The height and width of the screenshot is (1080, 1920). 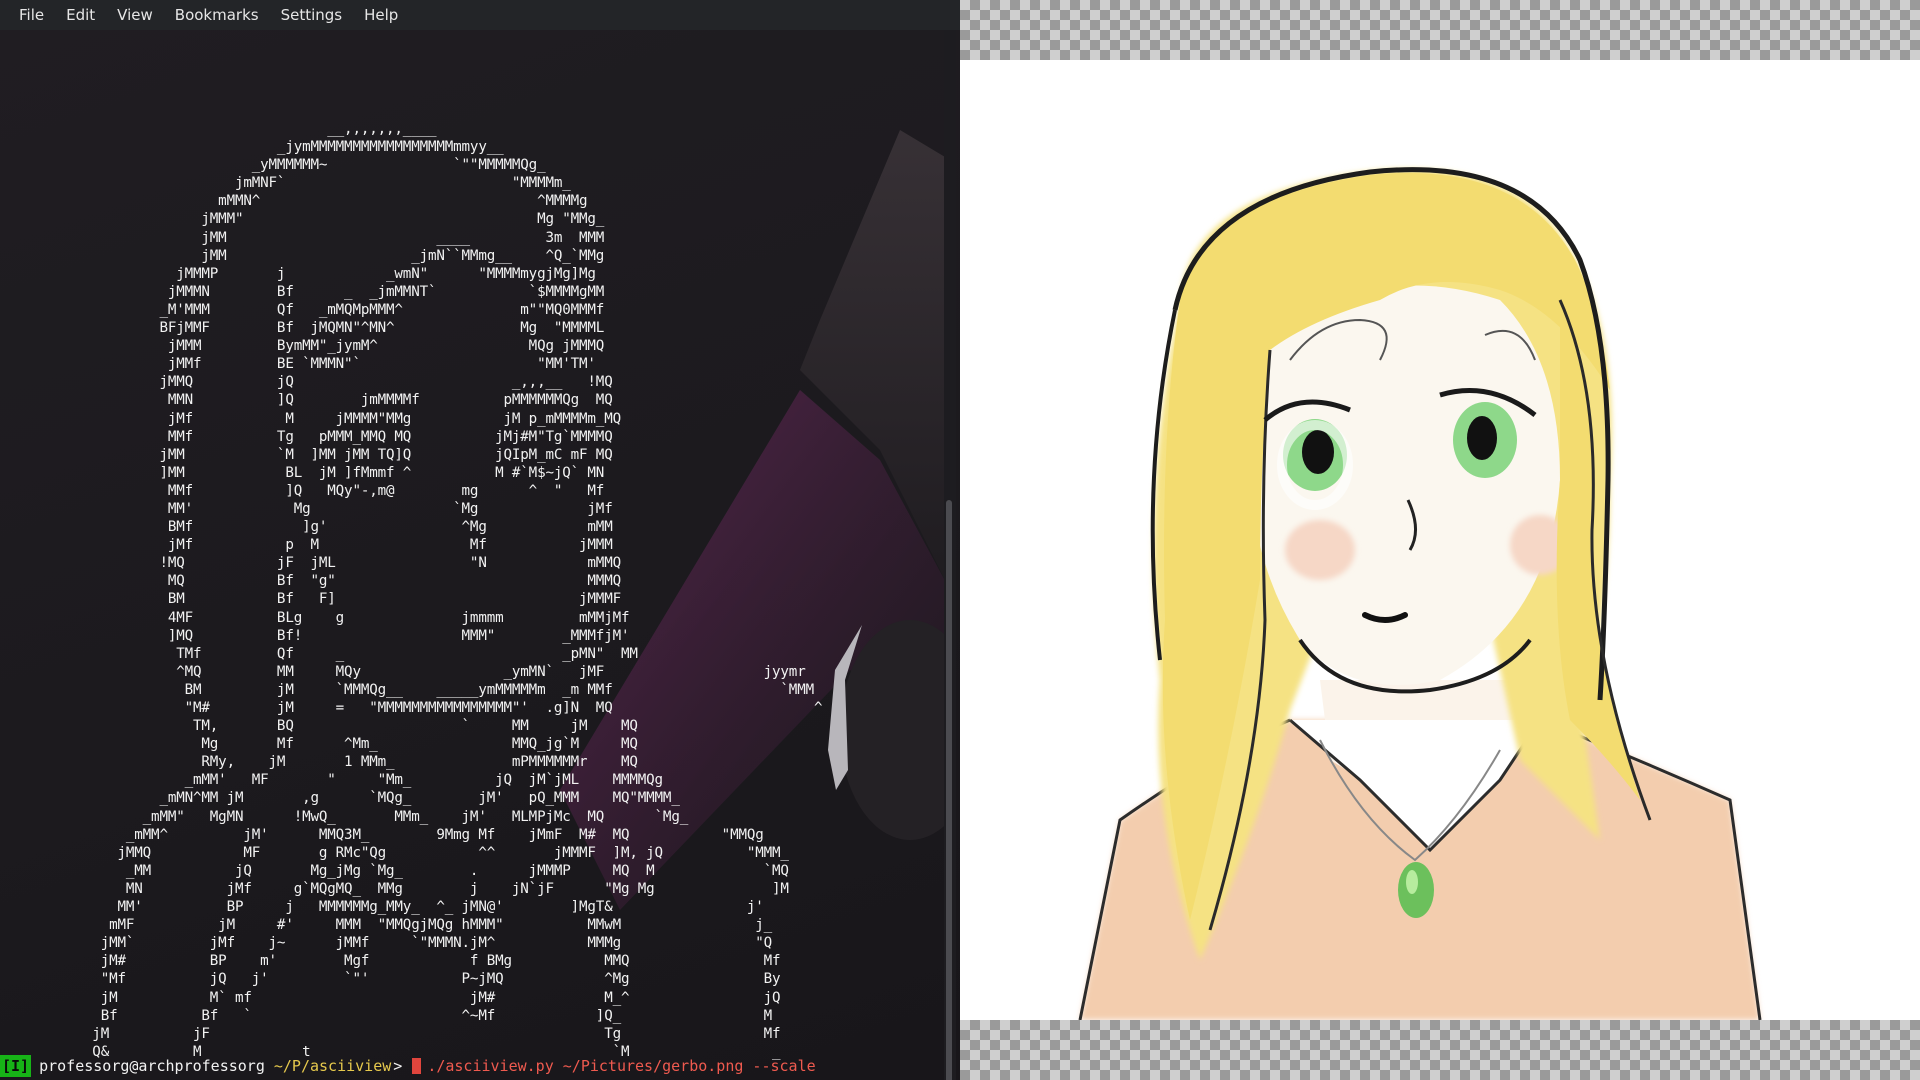 What do you see at coordinates (16, 1066) in the screenshot?
I see `vi-mode-badge: [I]` at bounding box center [16, 1066].